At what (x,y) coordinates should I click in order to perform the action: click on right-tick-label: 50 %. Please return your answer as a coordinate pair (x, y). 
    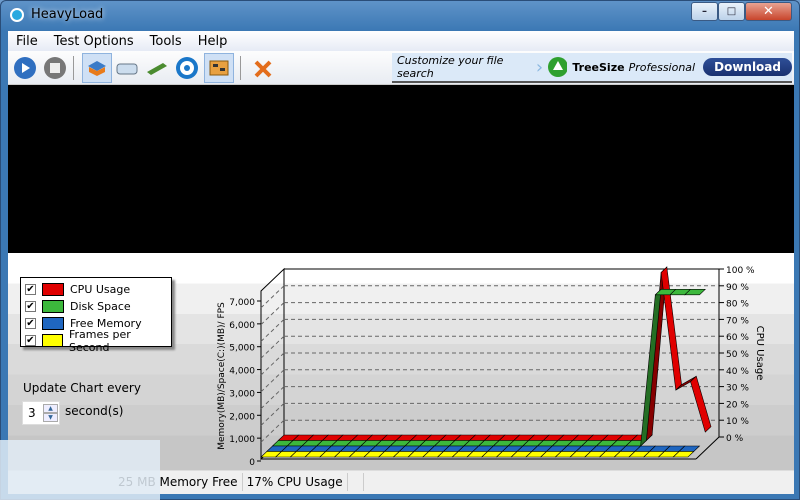
    Looking at the image, I should click on (737, 355).